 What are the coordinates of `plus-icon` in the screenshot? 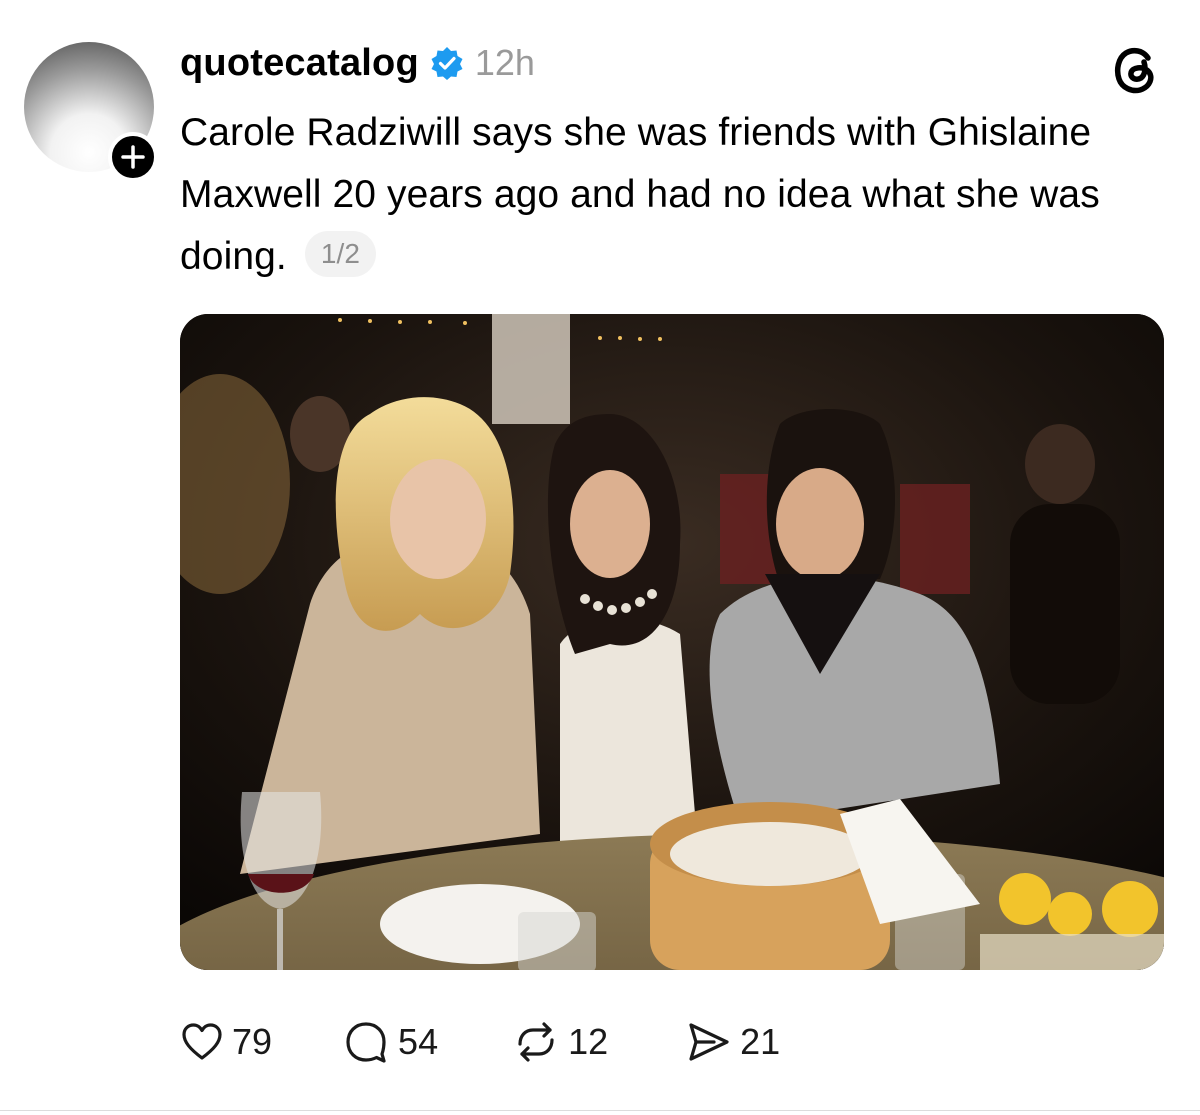 It's located at (133, 157).